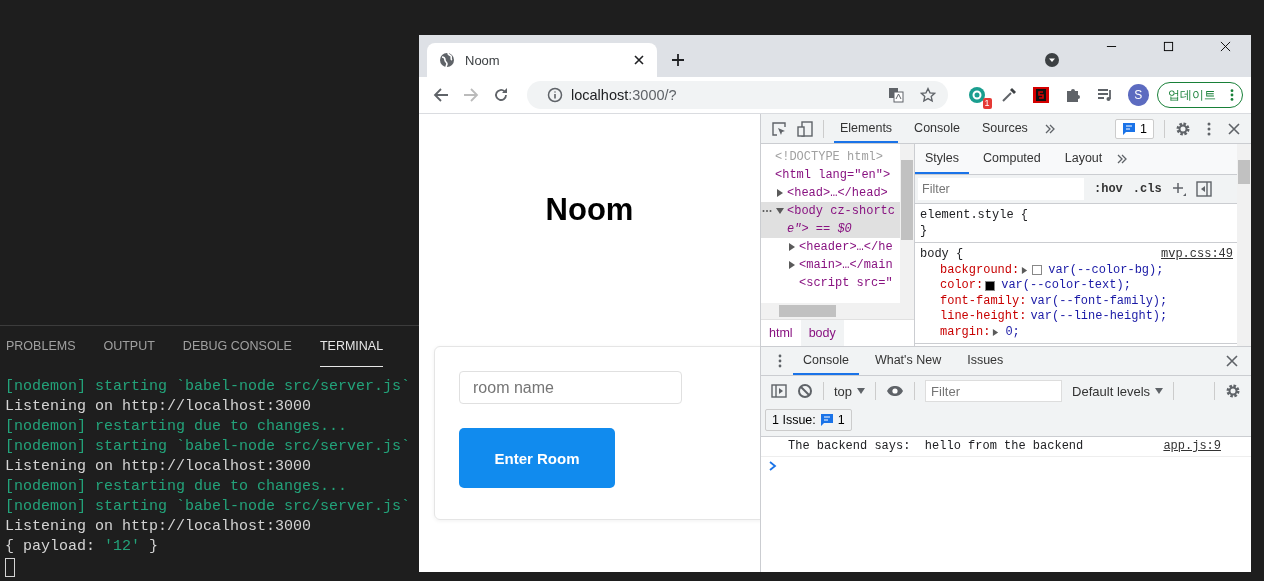 The image size is (1264, 581). Describe the element at coordinates (780, 211) in the screenshot. I see `collapse-arrow-icon` at that location.